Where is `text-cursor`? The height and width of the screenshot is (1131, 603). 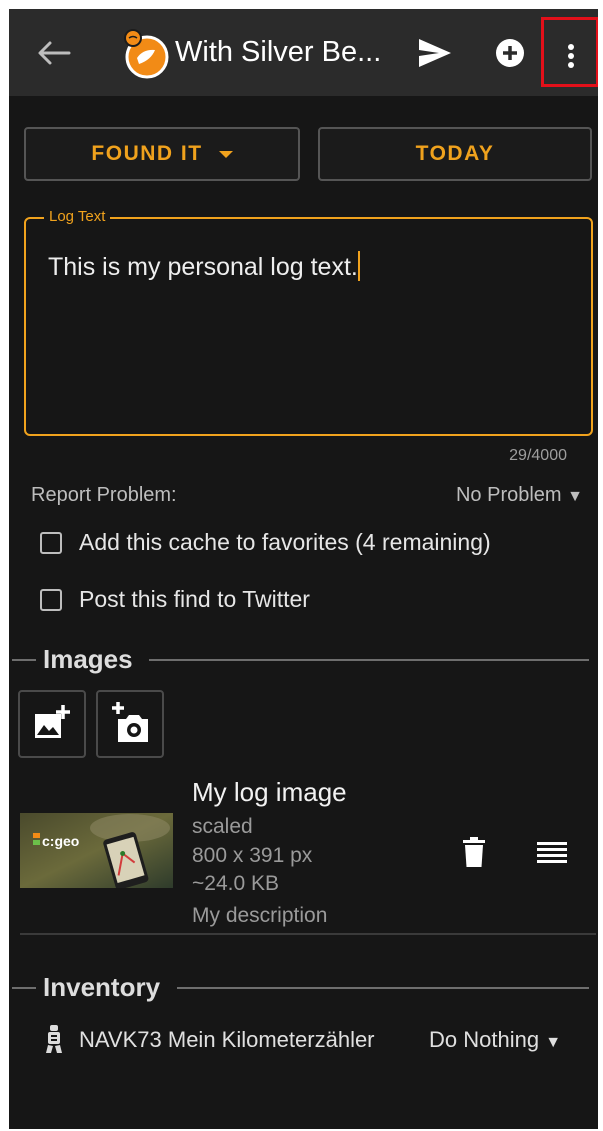 text-cursor is located at coordinates (358, 266).